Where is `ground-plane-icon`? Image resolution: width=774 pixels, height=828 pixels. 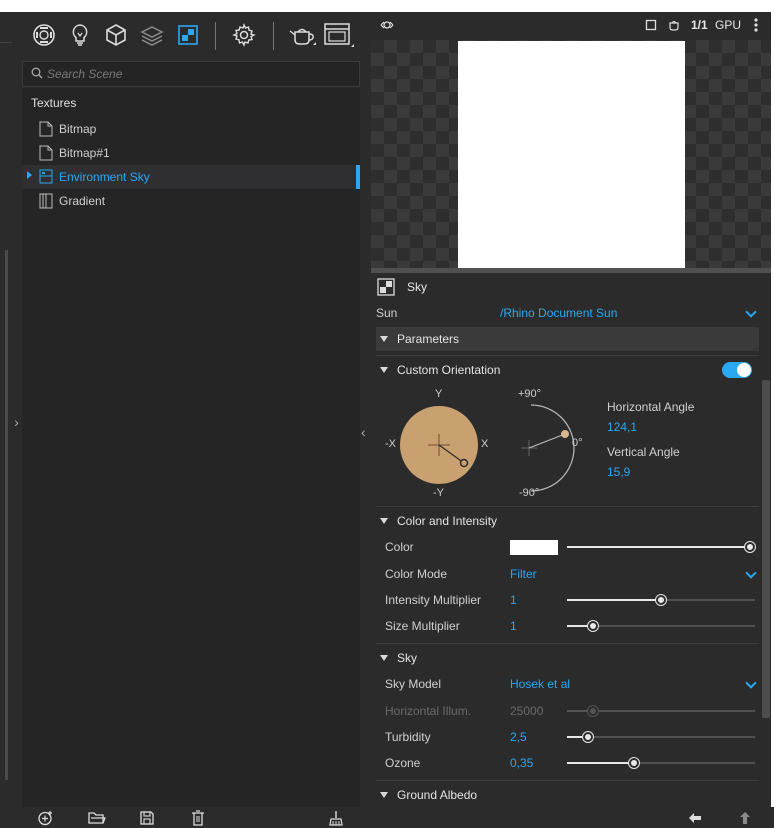
ground-plane-icon is located at coordinates (152, 35).